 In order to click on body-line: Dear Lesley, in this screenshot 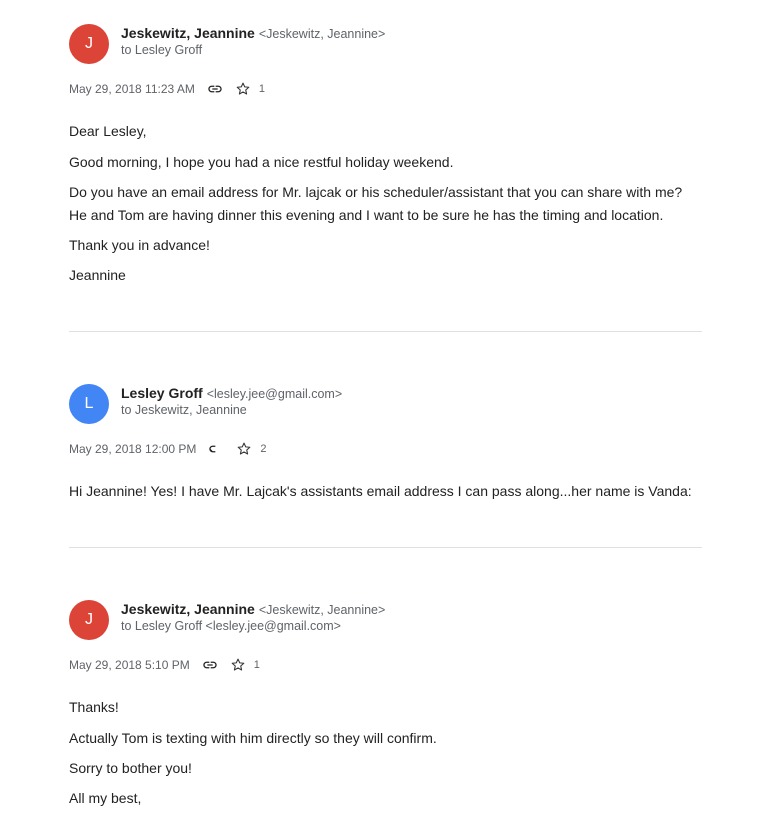, I will do `click(108, 131)`.